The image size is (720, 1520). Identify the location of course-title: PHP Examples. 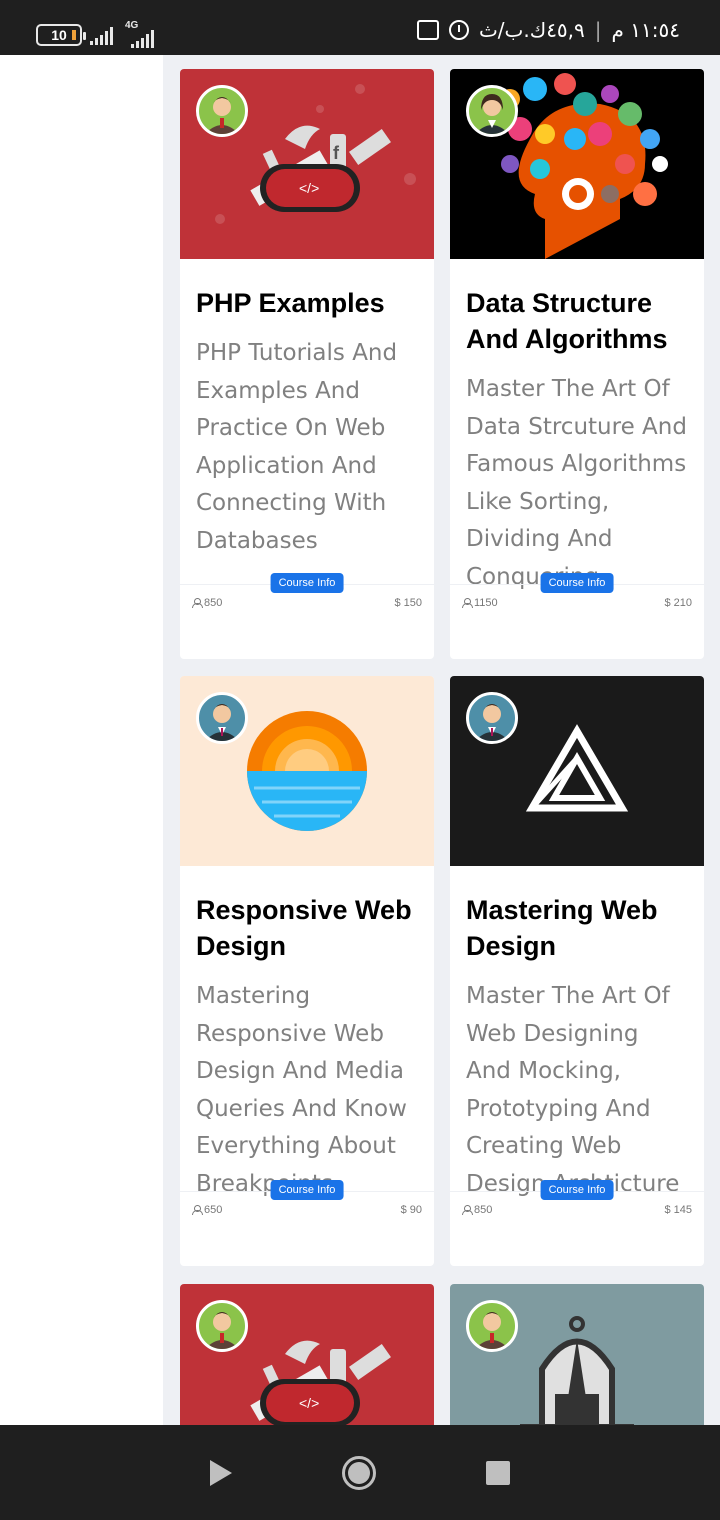
(307, 290).